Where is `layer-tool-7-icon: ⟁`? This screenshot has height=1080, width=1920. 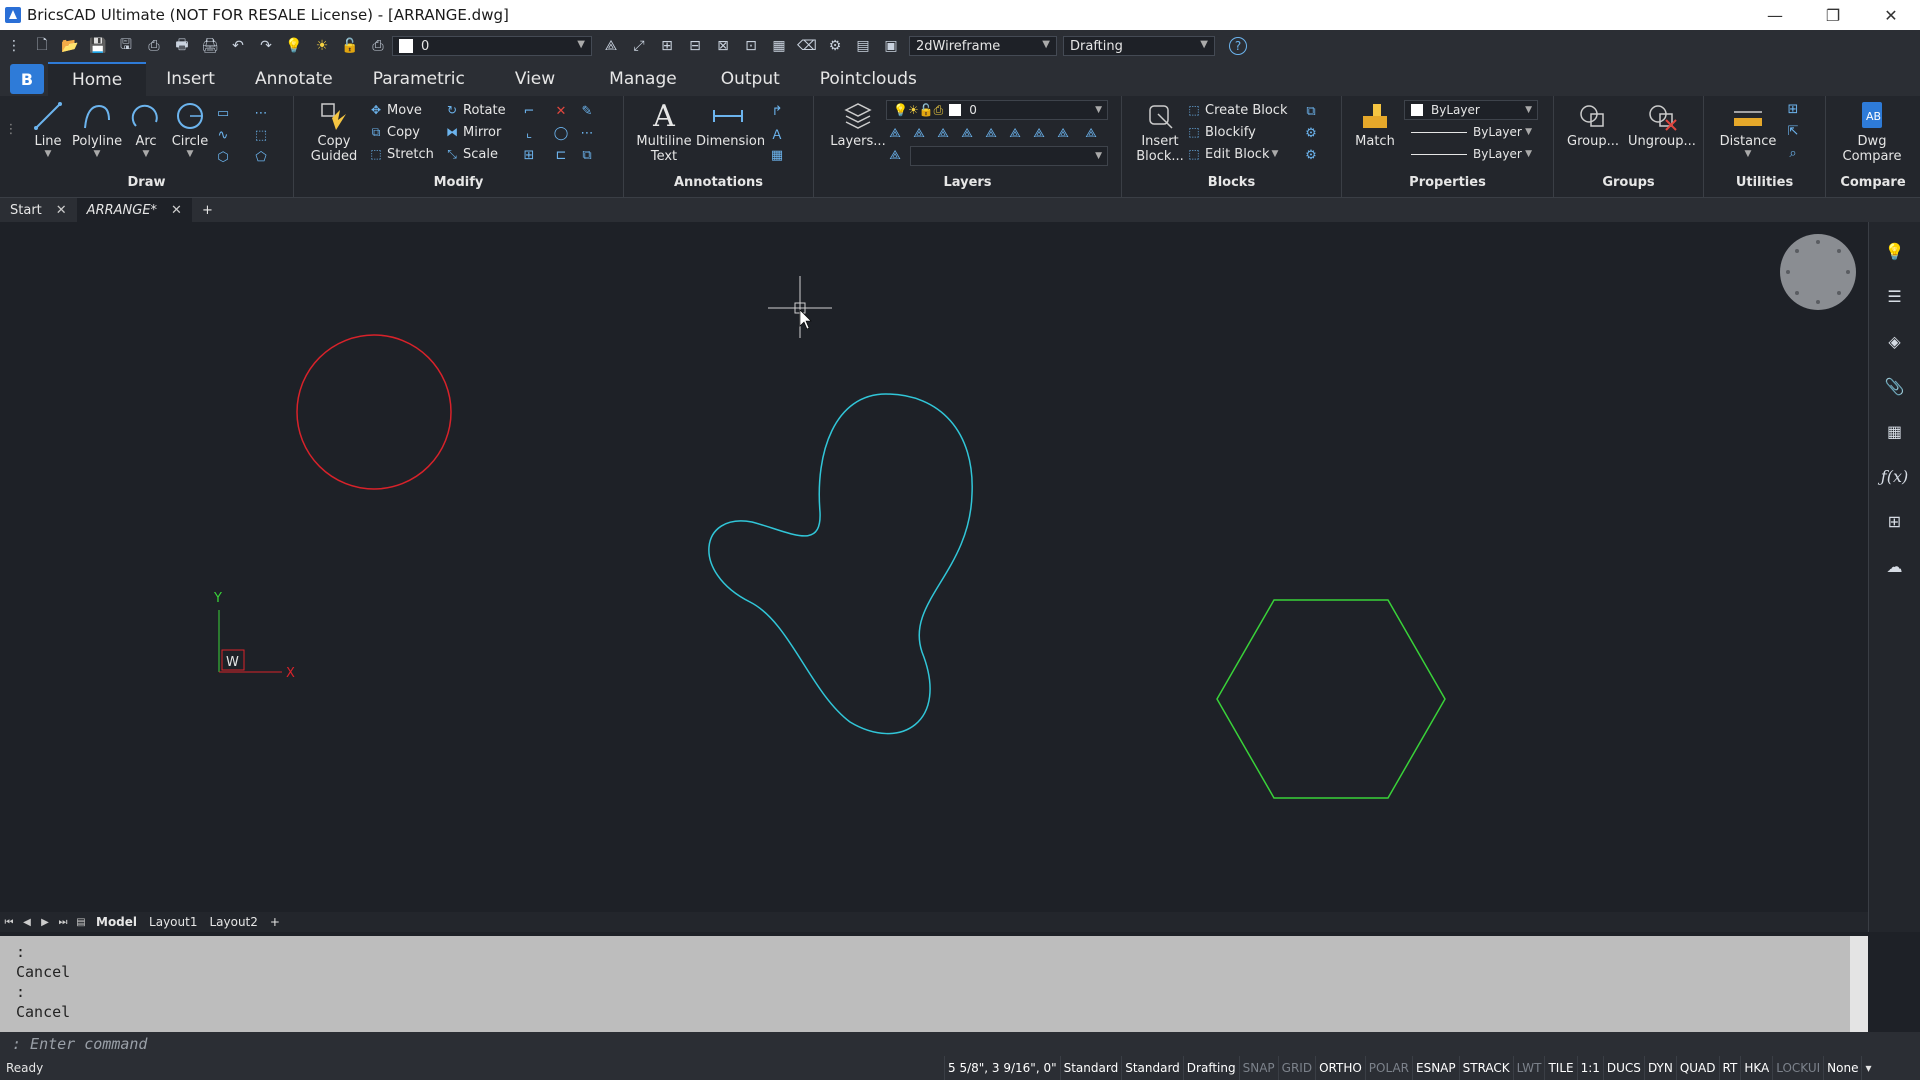 layer-tool-7-icon: ⟁ is located at coordinates (1039, 133).